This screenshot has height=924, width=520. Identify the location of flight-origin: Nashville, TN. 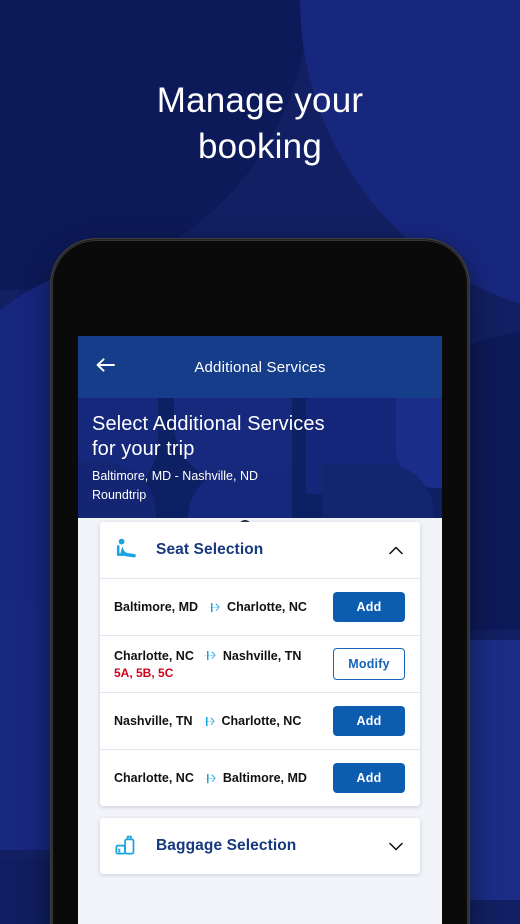
(153, 721).